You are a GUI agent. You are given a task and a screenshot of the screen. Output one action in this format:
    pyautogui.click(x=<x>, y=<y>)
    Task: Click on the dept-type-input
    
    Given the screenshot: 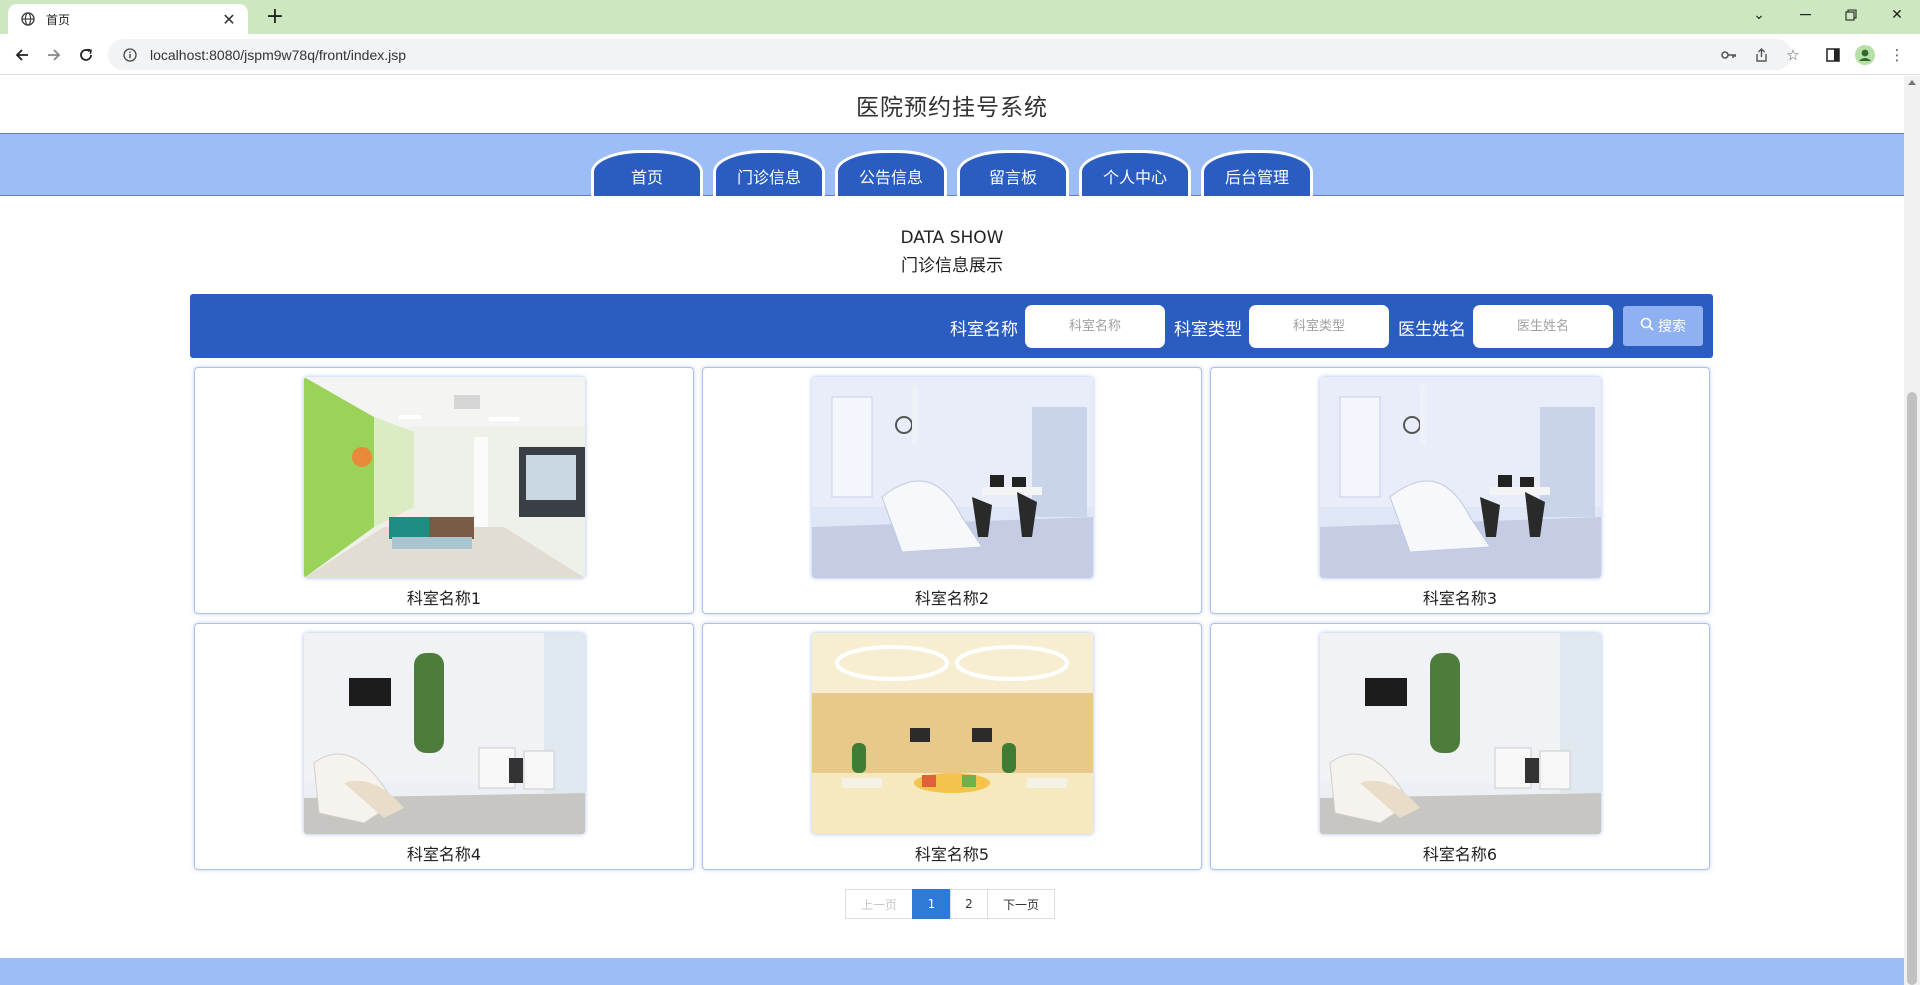 What is the action you would take?
    pyautogui.click(x=1319, y=326)
    